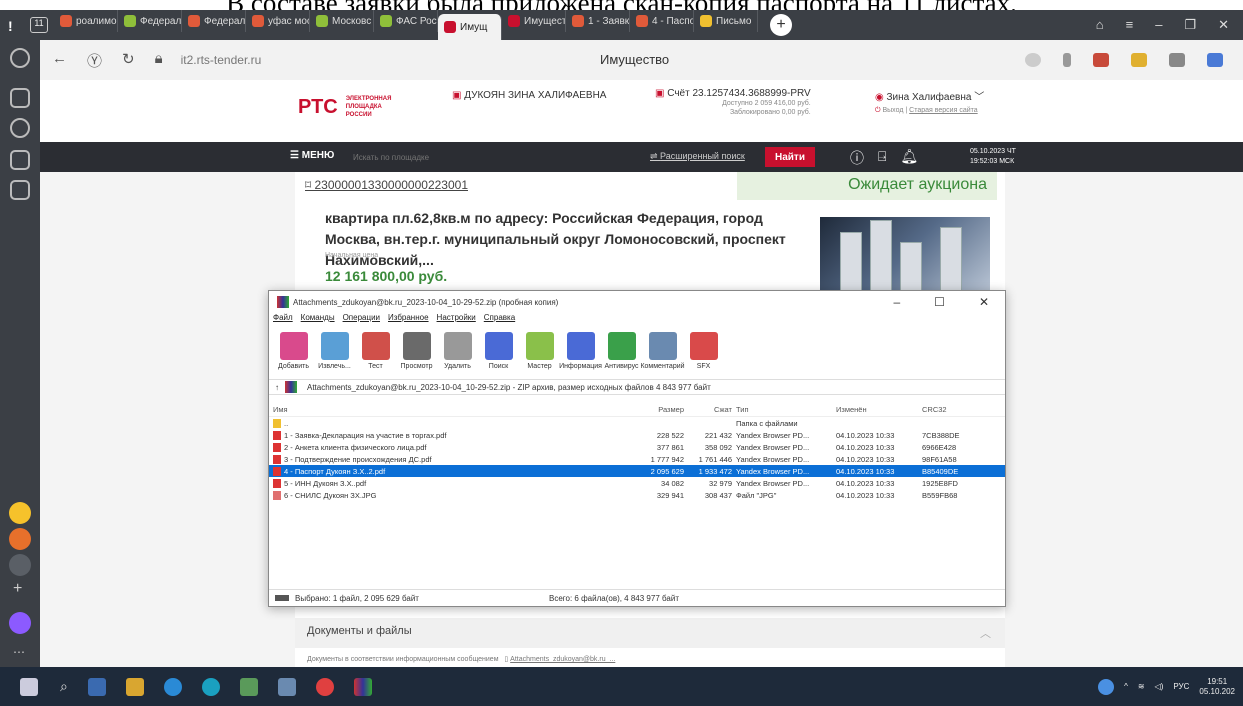 The height and width of the screenshot is (706, 1243). Describe the element at coordinates (20, 190) in the screenshot. I see `gallery-icon` at that location.